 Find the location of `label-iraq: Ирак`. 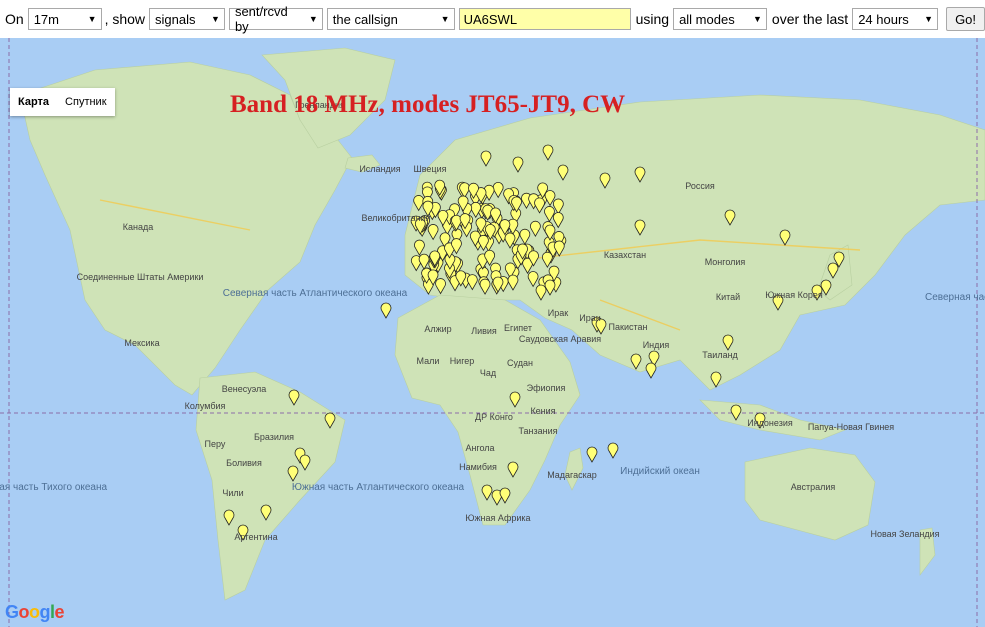

label-iraq: Ирак is located at coordinates (558, 313).